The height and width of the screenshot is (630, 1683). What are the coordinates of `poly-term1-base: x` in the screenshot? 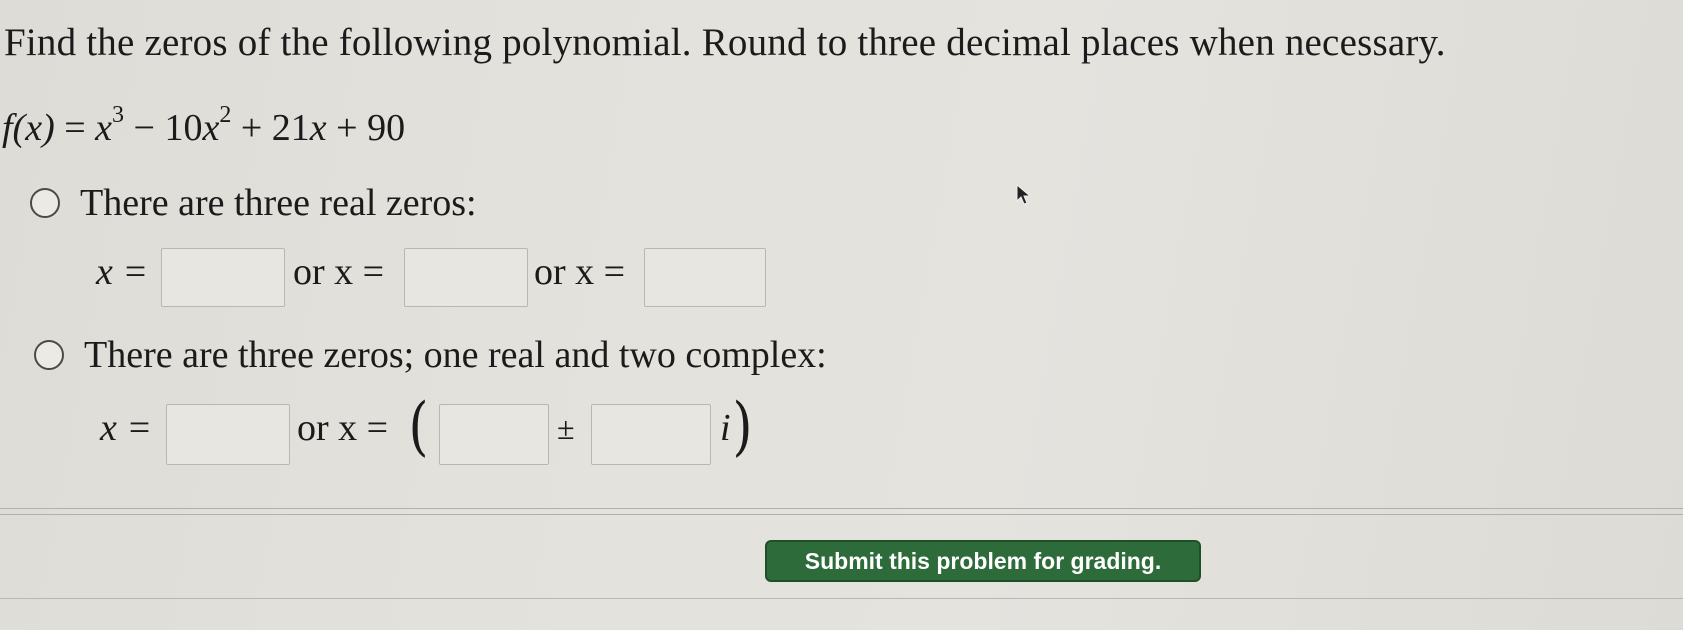 It's located at (104, 128).